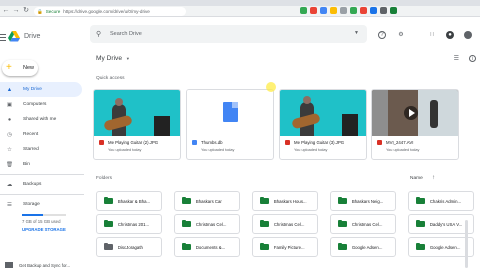  What do you see at coordinates (41, 204) in the screenshot?
I see `sidebar-item-storage: ☰ Storage` at bounding box center [41, 204].